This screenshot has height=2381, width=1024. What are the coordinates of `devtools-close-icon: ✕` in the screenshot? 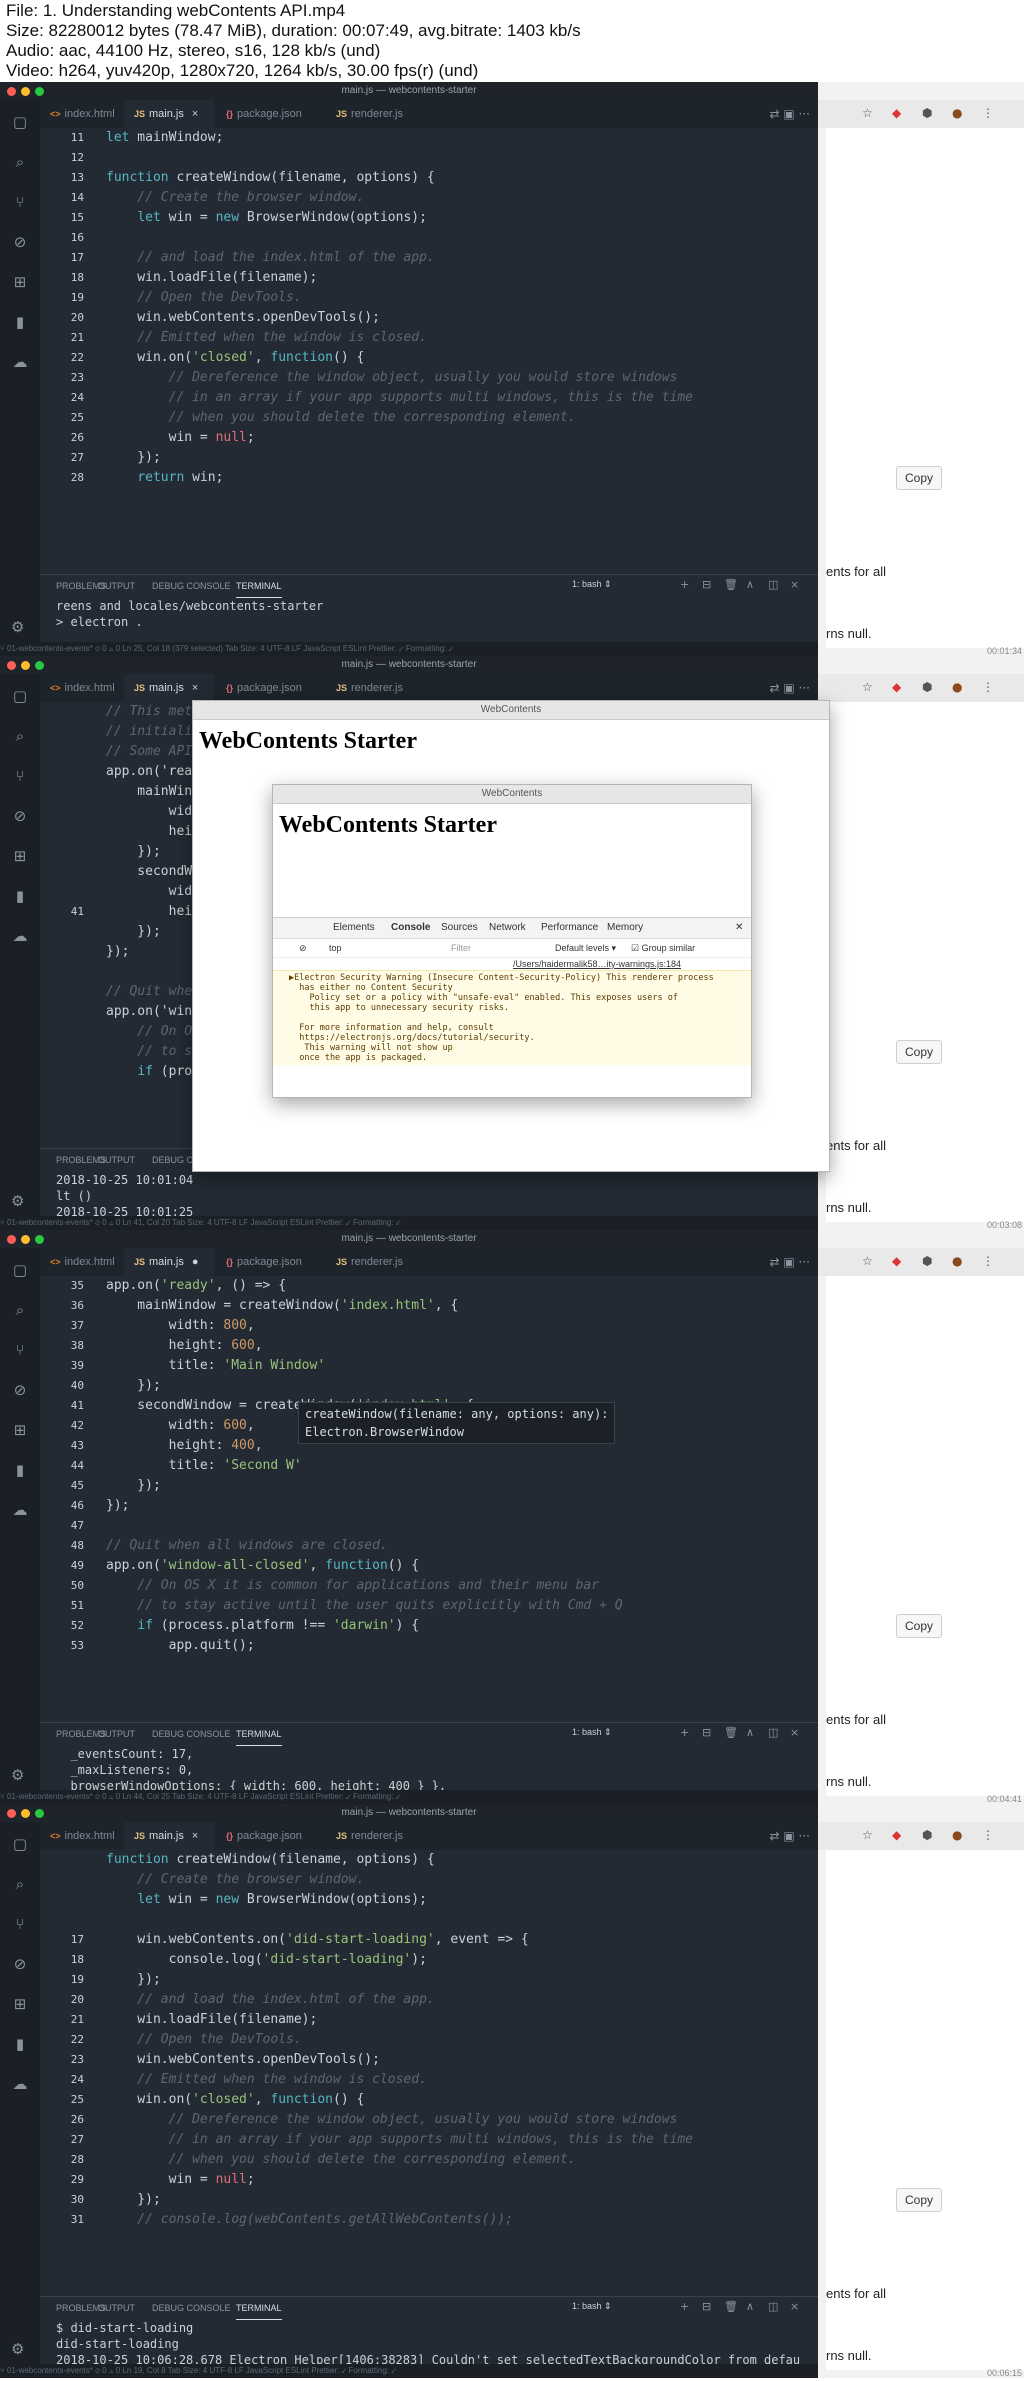 It's located at (739, 928).